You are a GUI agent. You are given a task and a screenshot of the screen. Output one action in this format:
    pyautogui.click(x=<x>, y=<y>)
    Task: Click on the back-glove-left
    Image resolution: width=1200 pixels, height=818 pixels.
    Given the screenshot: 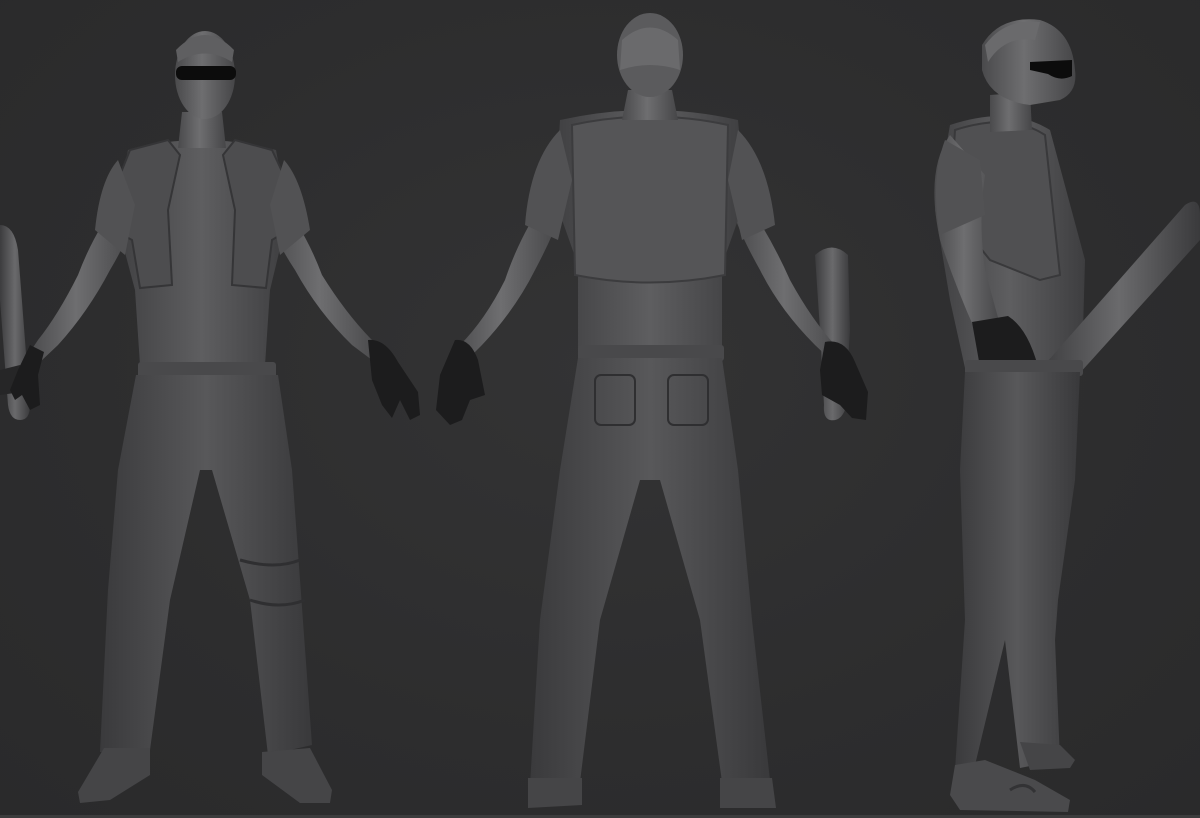 What is the action you would take?
    pyautogui.click(x=460, y=382)
    